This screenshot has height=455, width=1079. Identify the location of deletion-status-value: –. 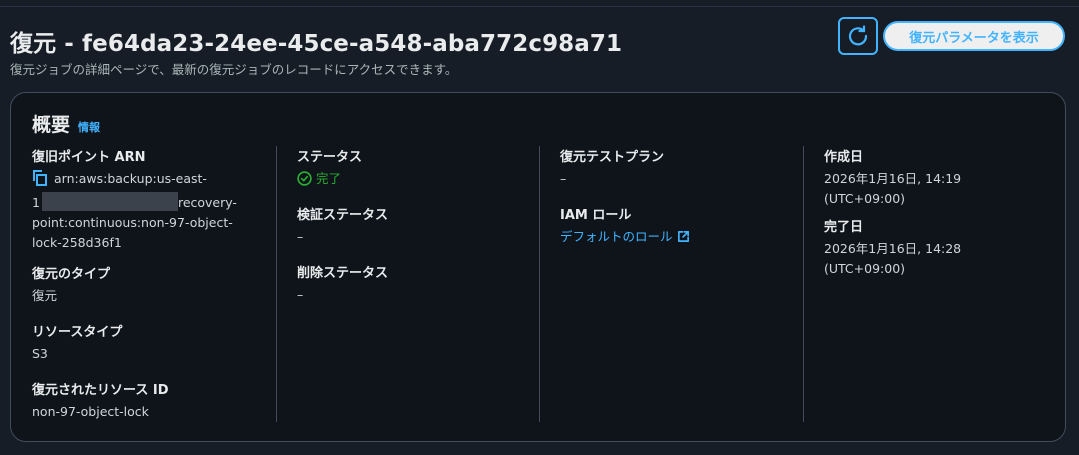
(300, 294).